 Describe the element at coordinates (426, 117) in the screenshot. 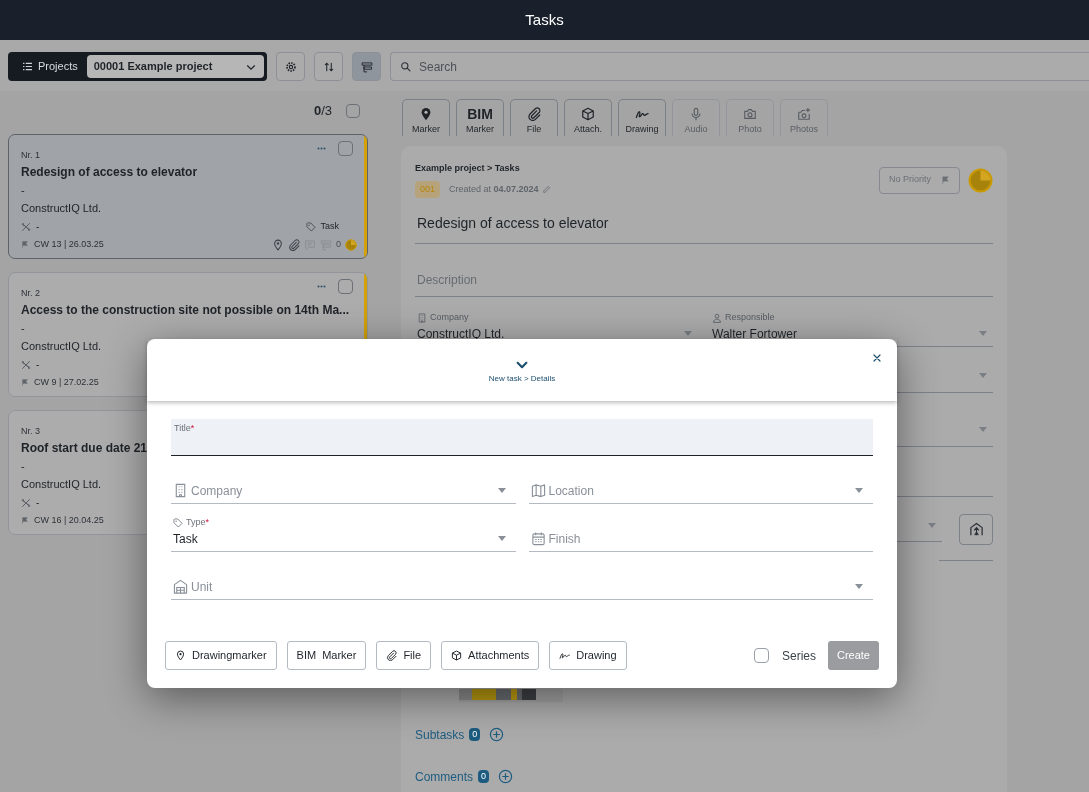

I see `attachment-button: Marker` at that location.